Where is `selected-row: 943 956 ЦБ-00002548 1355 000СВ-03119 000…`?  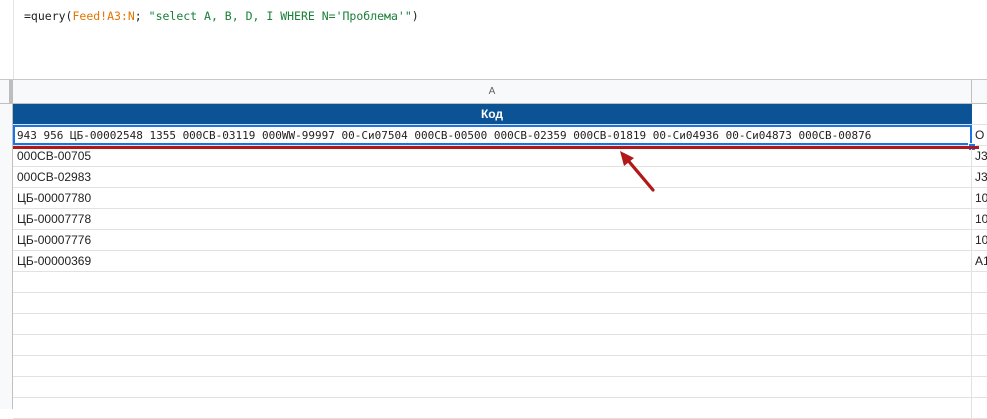 selected-row: 943 956 ЦБ-00002548 1355 000СВ-03119 000… is located at coordinates (500, 138).